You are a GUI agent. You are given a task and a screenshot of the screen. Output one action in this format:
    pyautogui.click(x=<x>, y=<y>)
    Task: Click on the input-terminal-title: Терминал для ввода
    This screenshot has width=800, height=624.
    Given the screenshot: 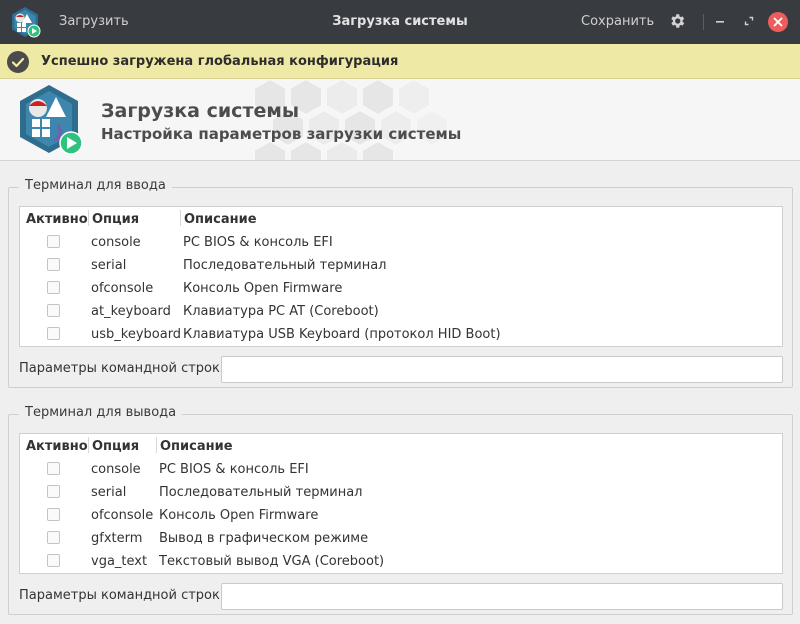 What is the action you would take?
    pyautogui.click(x=95, y=185)
    